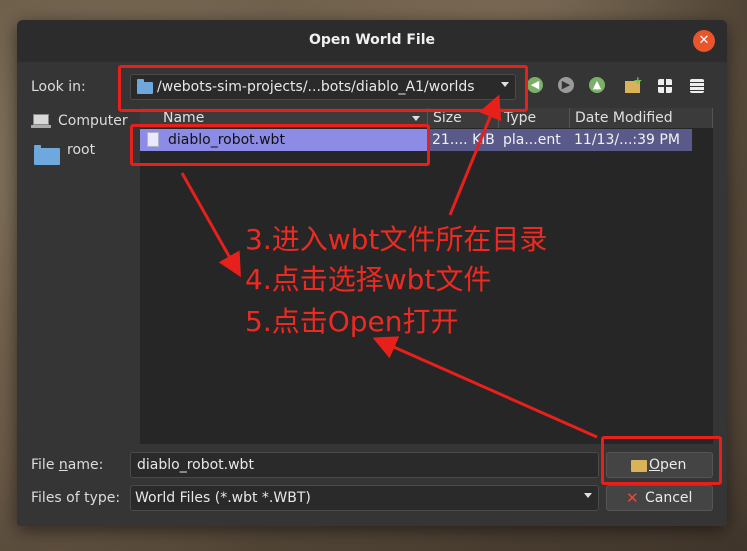 The width and height of the screenshot is (747, 551). I want to click on arrow-to-look-in, so click(475, 155).